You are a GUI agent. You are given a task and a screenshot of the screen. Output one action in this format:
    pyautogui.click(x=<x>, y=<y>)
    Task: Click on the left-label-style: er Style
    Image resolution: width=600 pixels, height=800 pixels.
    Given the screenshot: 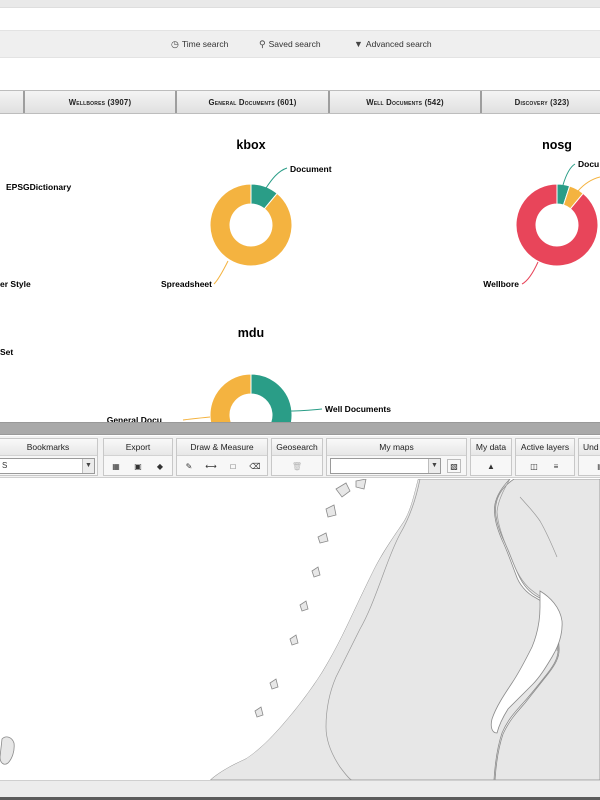 What is the action you would take?
    pyautogui.click(x=15, y=284)
    